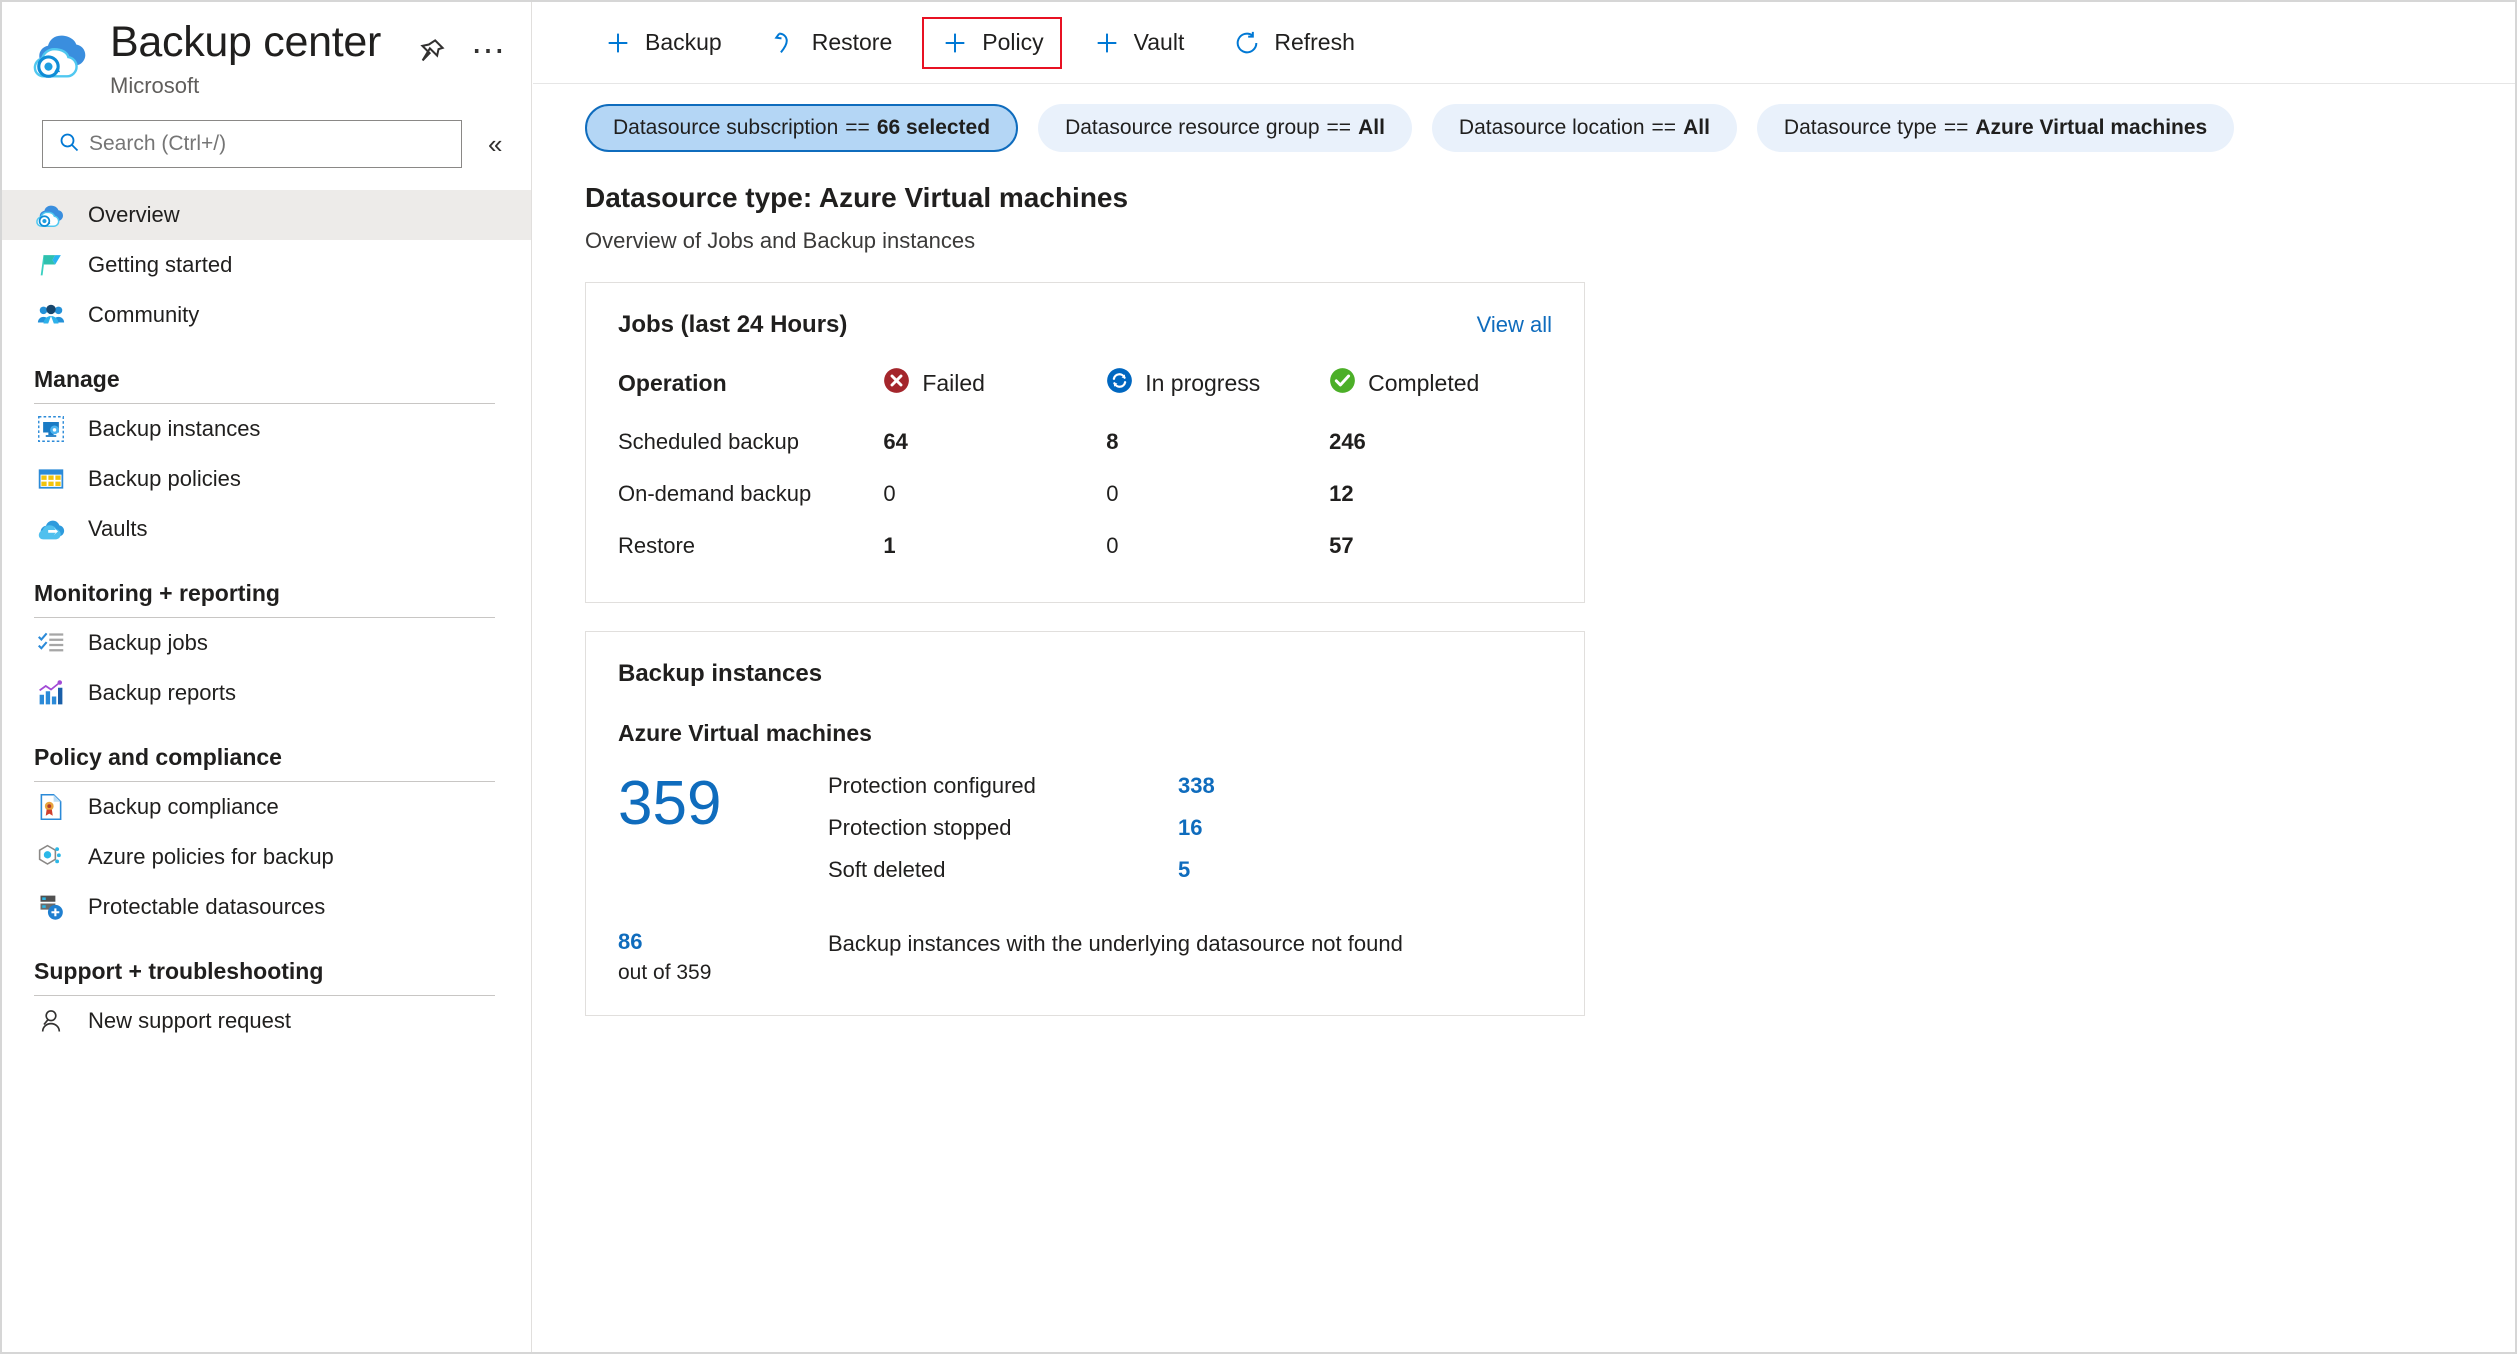 This screenshot has height=1354, width=2517. What do you see at coordinates (207, 906) in the screenshot?
I see `sidebar-item-label: Protectable datasources` at bounding box center [207, 906].